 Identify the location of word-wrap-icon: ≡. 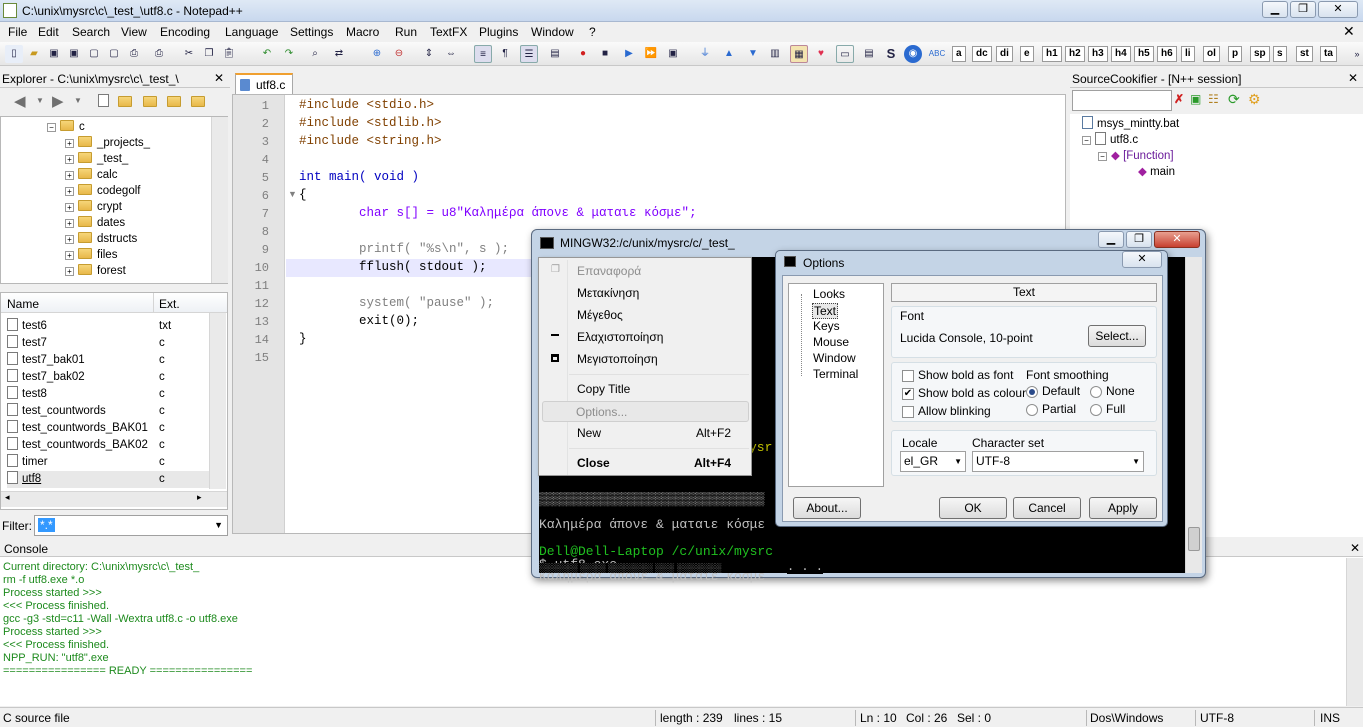
(483, 54).